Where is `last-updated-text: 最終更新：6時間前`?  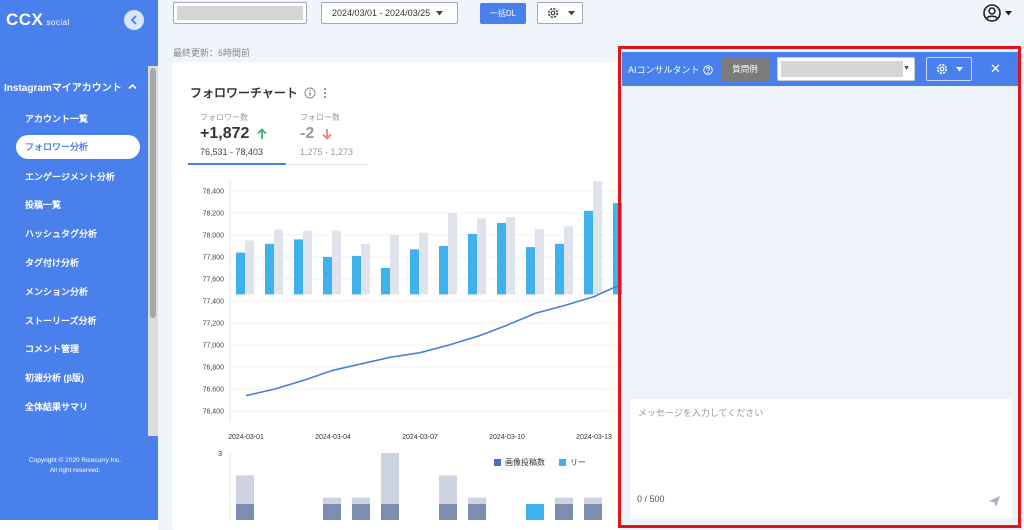
last-updated-text: 最終更新：6時間前 is located at coordinates (212, 53).